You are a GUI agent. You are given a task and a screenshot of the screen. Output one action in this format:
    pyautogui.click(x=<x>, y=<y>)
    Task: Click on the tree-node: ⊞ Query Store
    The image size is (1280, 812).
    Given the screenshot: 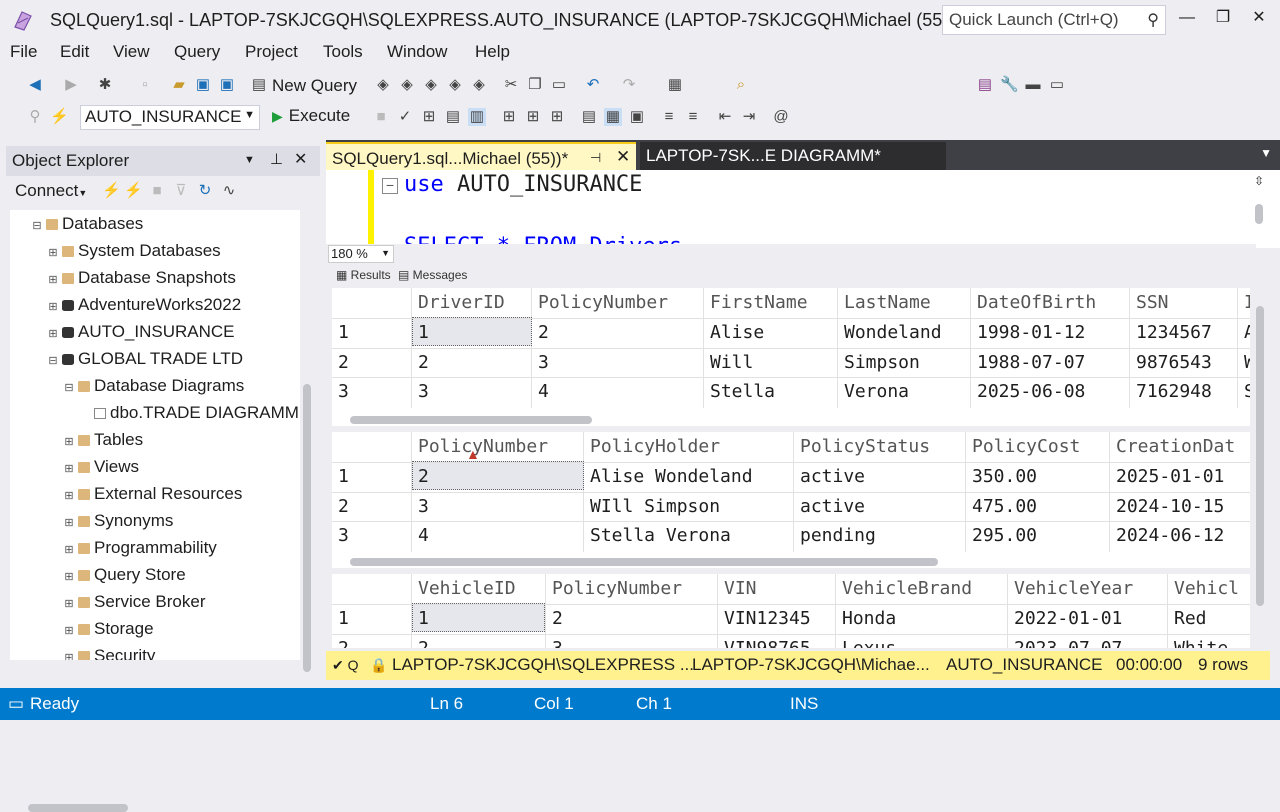 What is the action you would take?
    pyautogui.click(x=123, y=574)
    